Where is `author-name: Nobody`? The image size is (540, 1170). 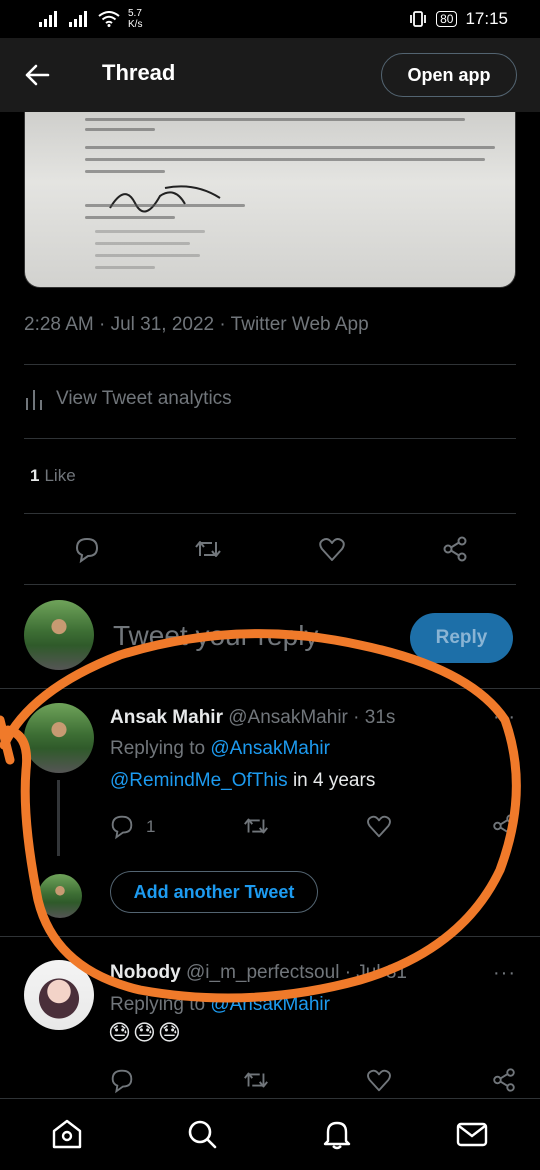 author-name: Nobody is located at coordinates (145, 972).